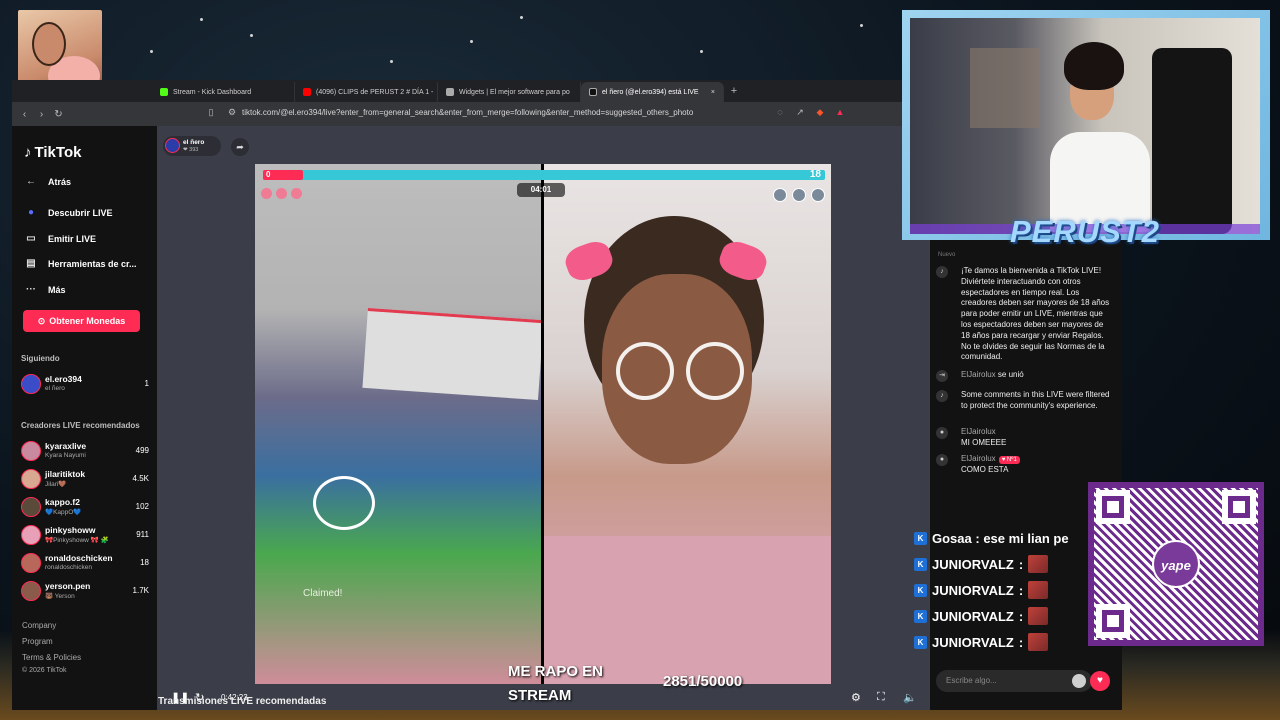 This screenshot has height=720, width=1280. I want to click on gift-heart-icon: ♥, so click(1100, 681).